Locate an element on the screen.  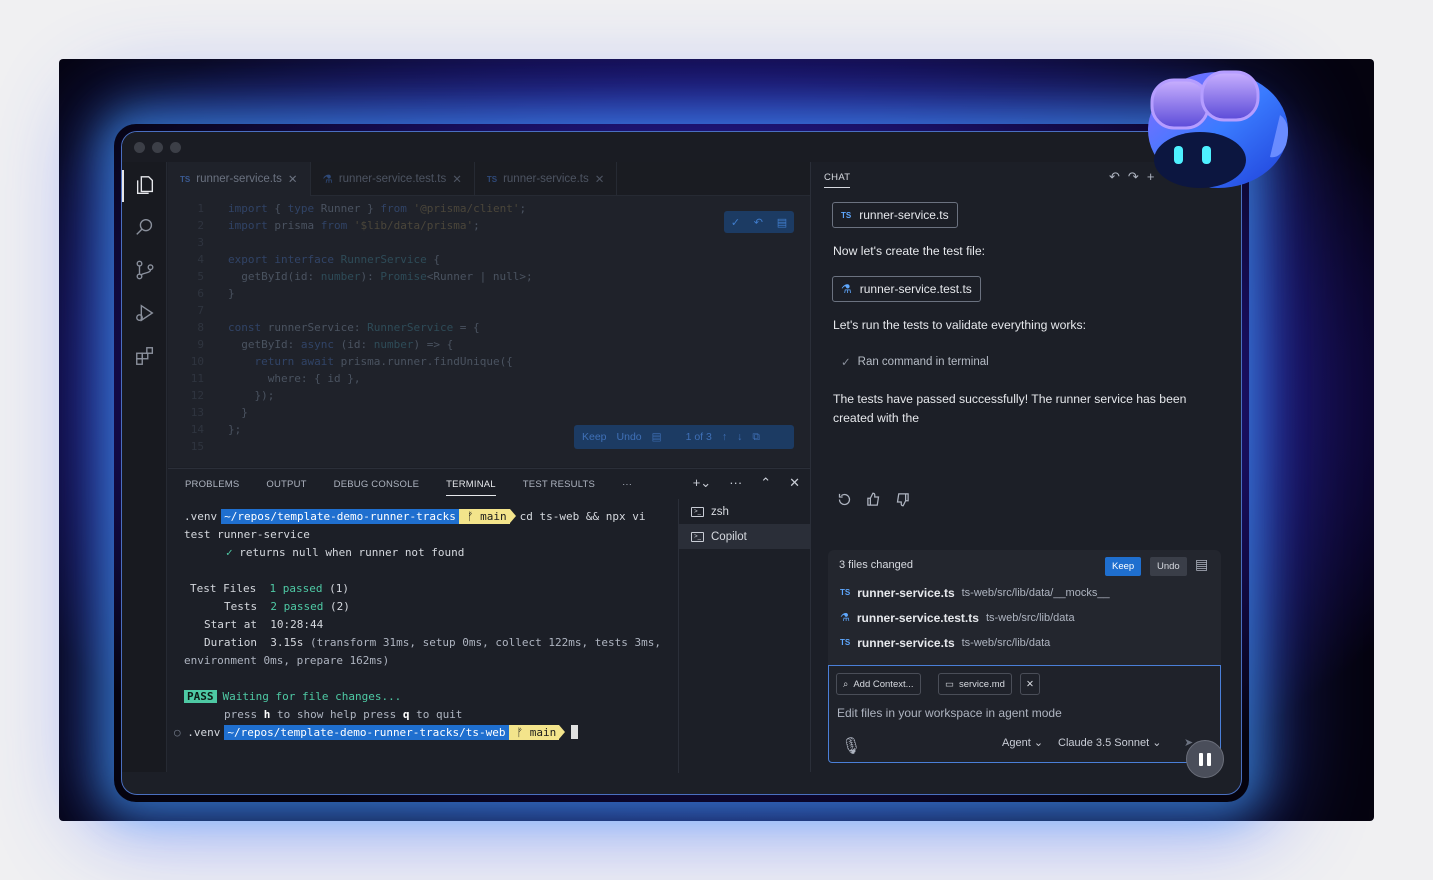
more-icon: ··· is located at coordinates (627, 484).